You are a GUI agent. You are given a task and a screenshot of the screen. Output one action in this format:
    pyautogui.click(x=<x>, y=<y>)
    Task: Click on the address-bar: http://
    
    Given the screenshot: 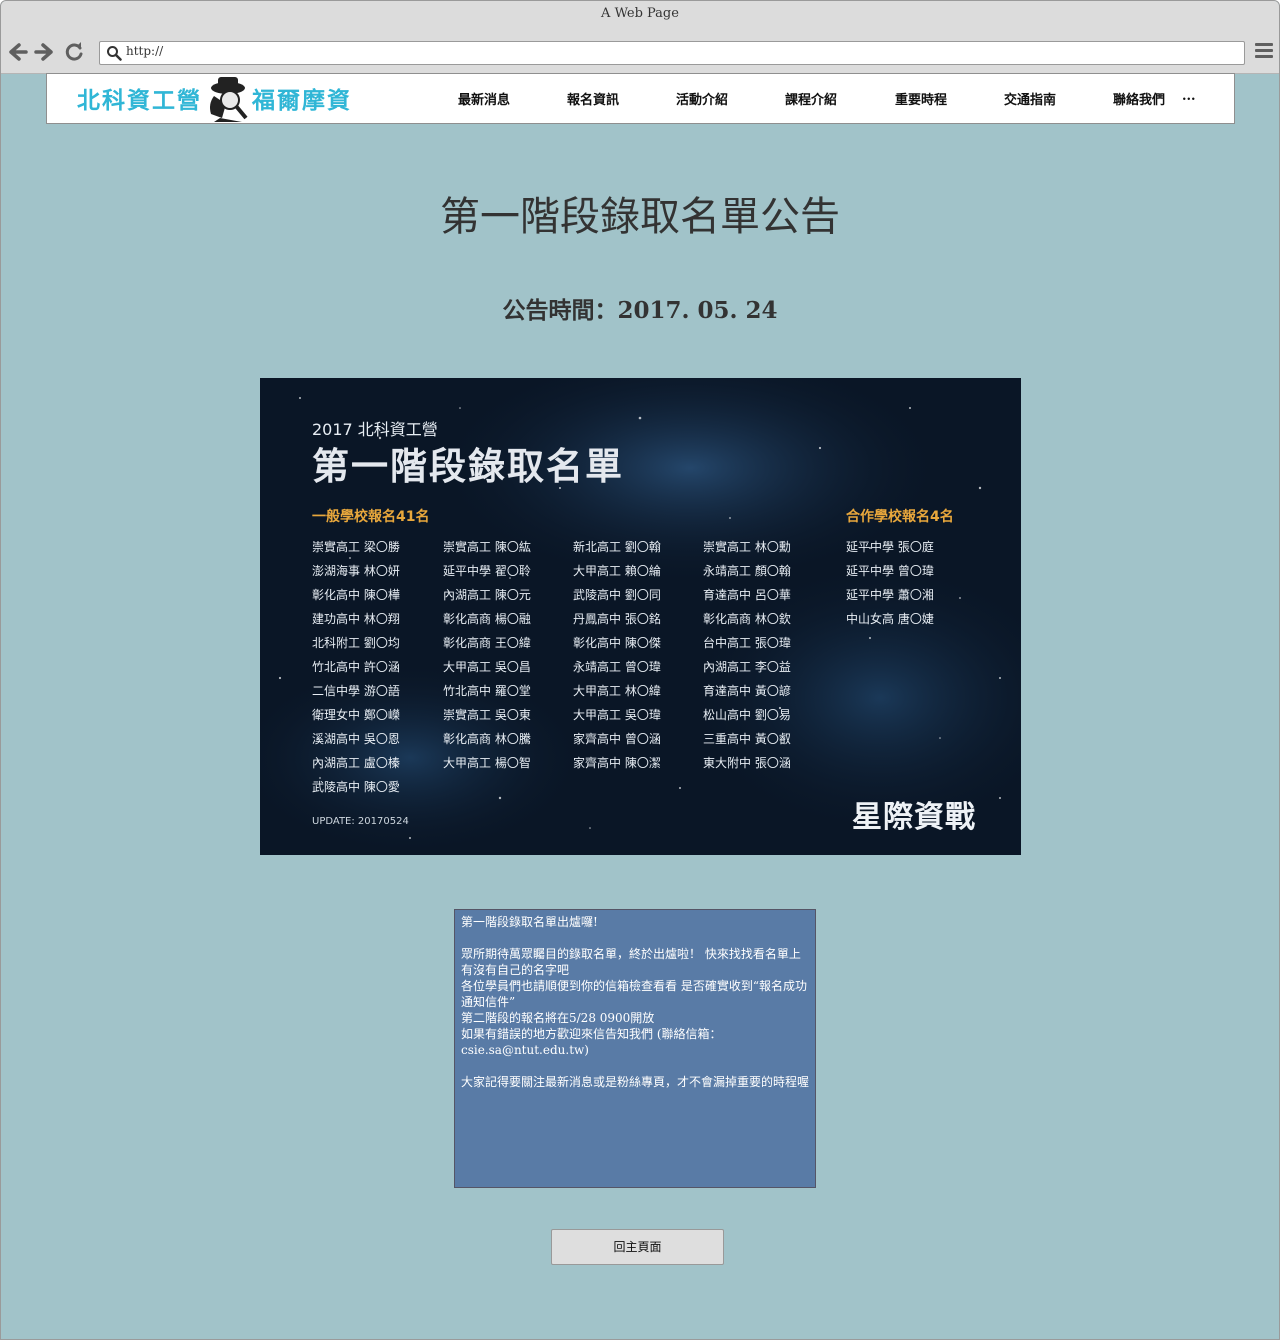 What is the action you would take?
    pyautogui.click(x=672, y=53)
    